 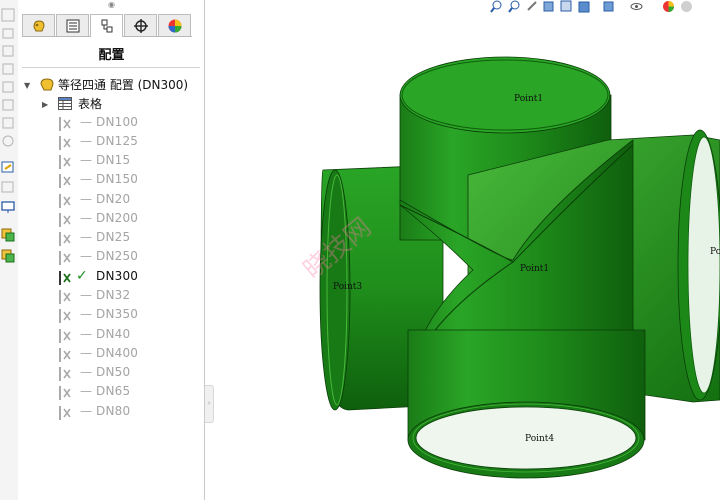 I want to click on point-label: Point4, so click(x=539, y=439).